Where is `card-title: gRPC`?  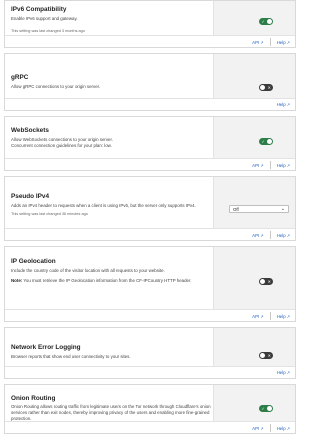
card-title: gRPC is located at coordinates (20, 77).